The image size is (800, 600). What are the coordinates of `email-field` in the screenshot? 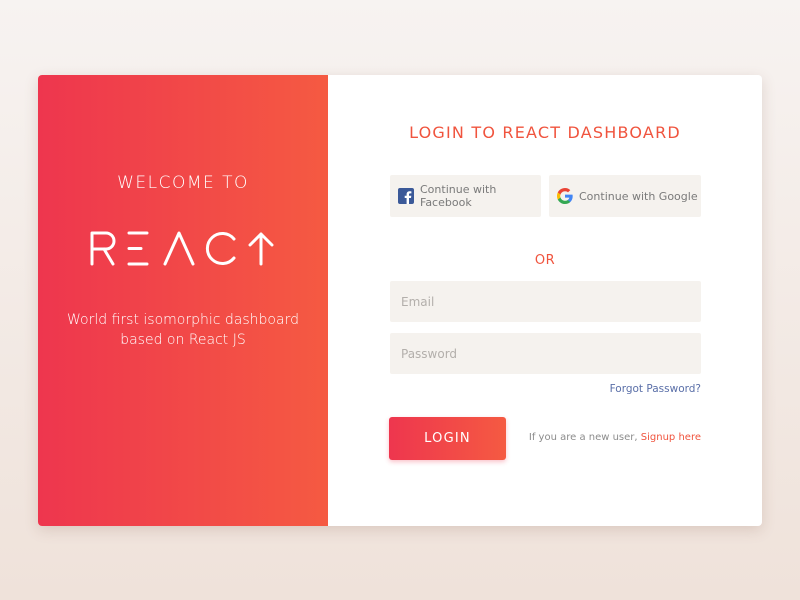 It's located at (545, 301).